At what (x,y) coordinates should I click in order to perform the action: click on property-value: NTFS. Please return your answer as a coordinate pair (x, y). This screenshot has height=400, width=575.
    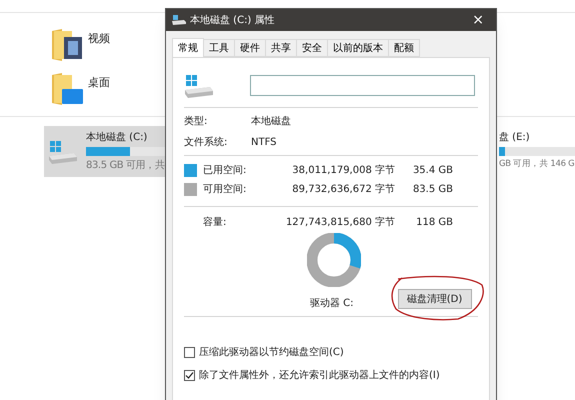
    Looking at the image, I should click on (264, 142).